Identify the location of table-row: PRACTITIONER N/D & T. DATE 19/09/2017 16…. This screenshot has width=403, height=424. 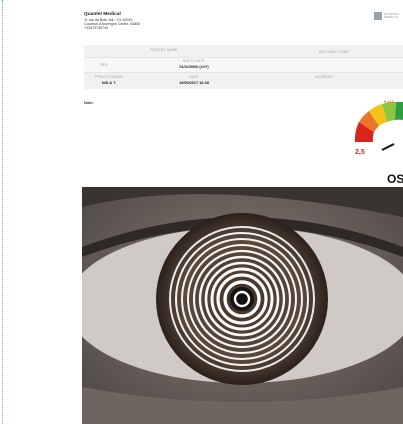
(243, 80).